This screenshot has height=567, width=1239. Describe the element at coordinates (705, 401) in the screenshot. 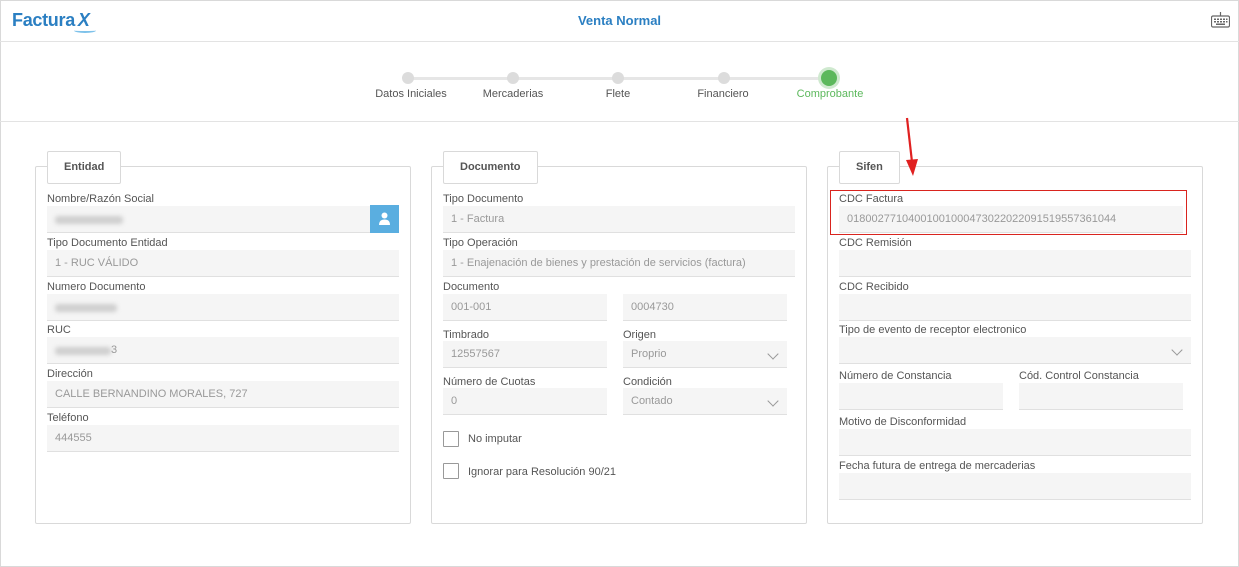

I see `condicion-select: Contado` at that location.